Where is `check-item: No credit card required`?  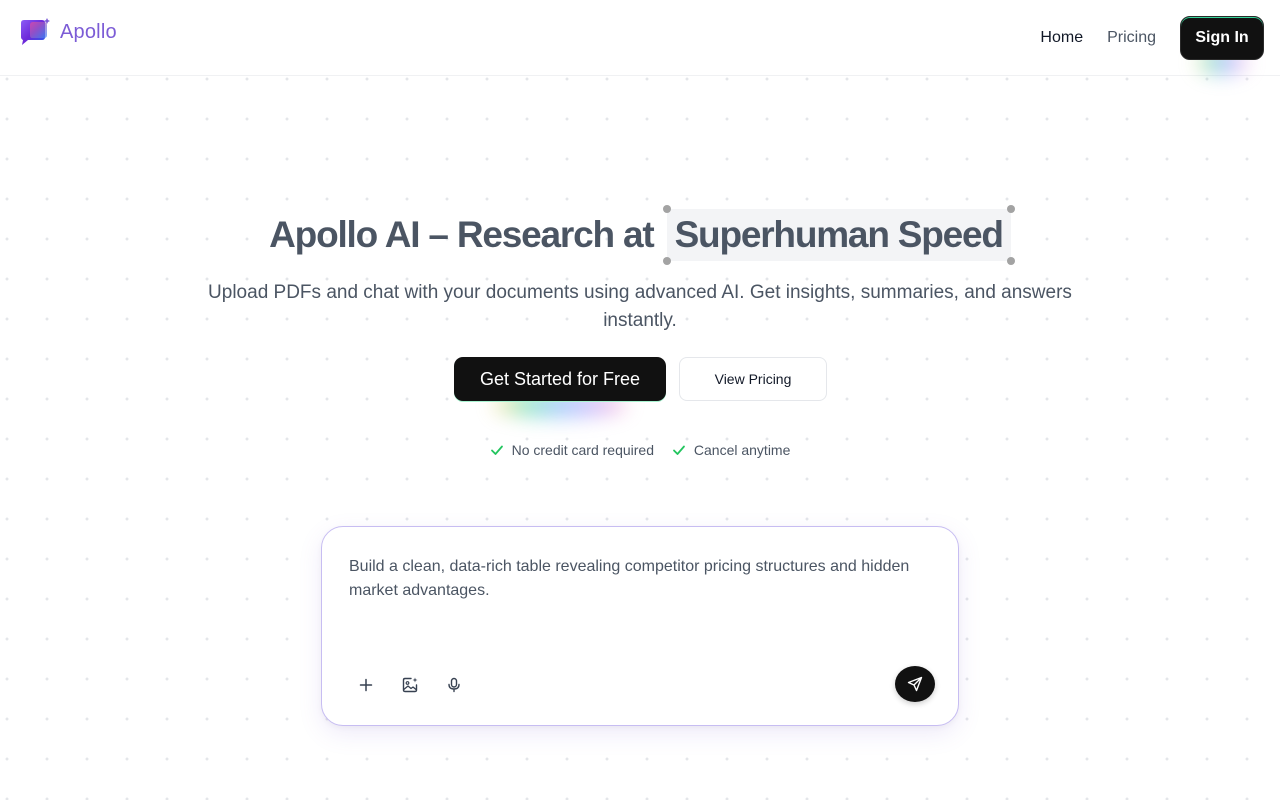
check-item: No credit card required is located at coordinates (572, 450).